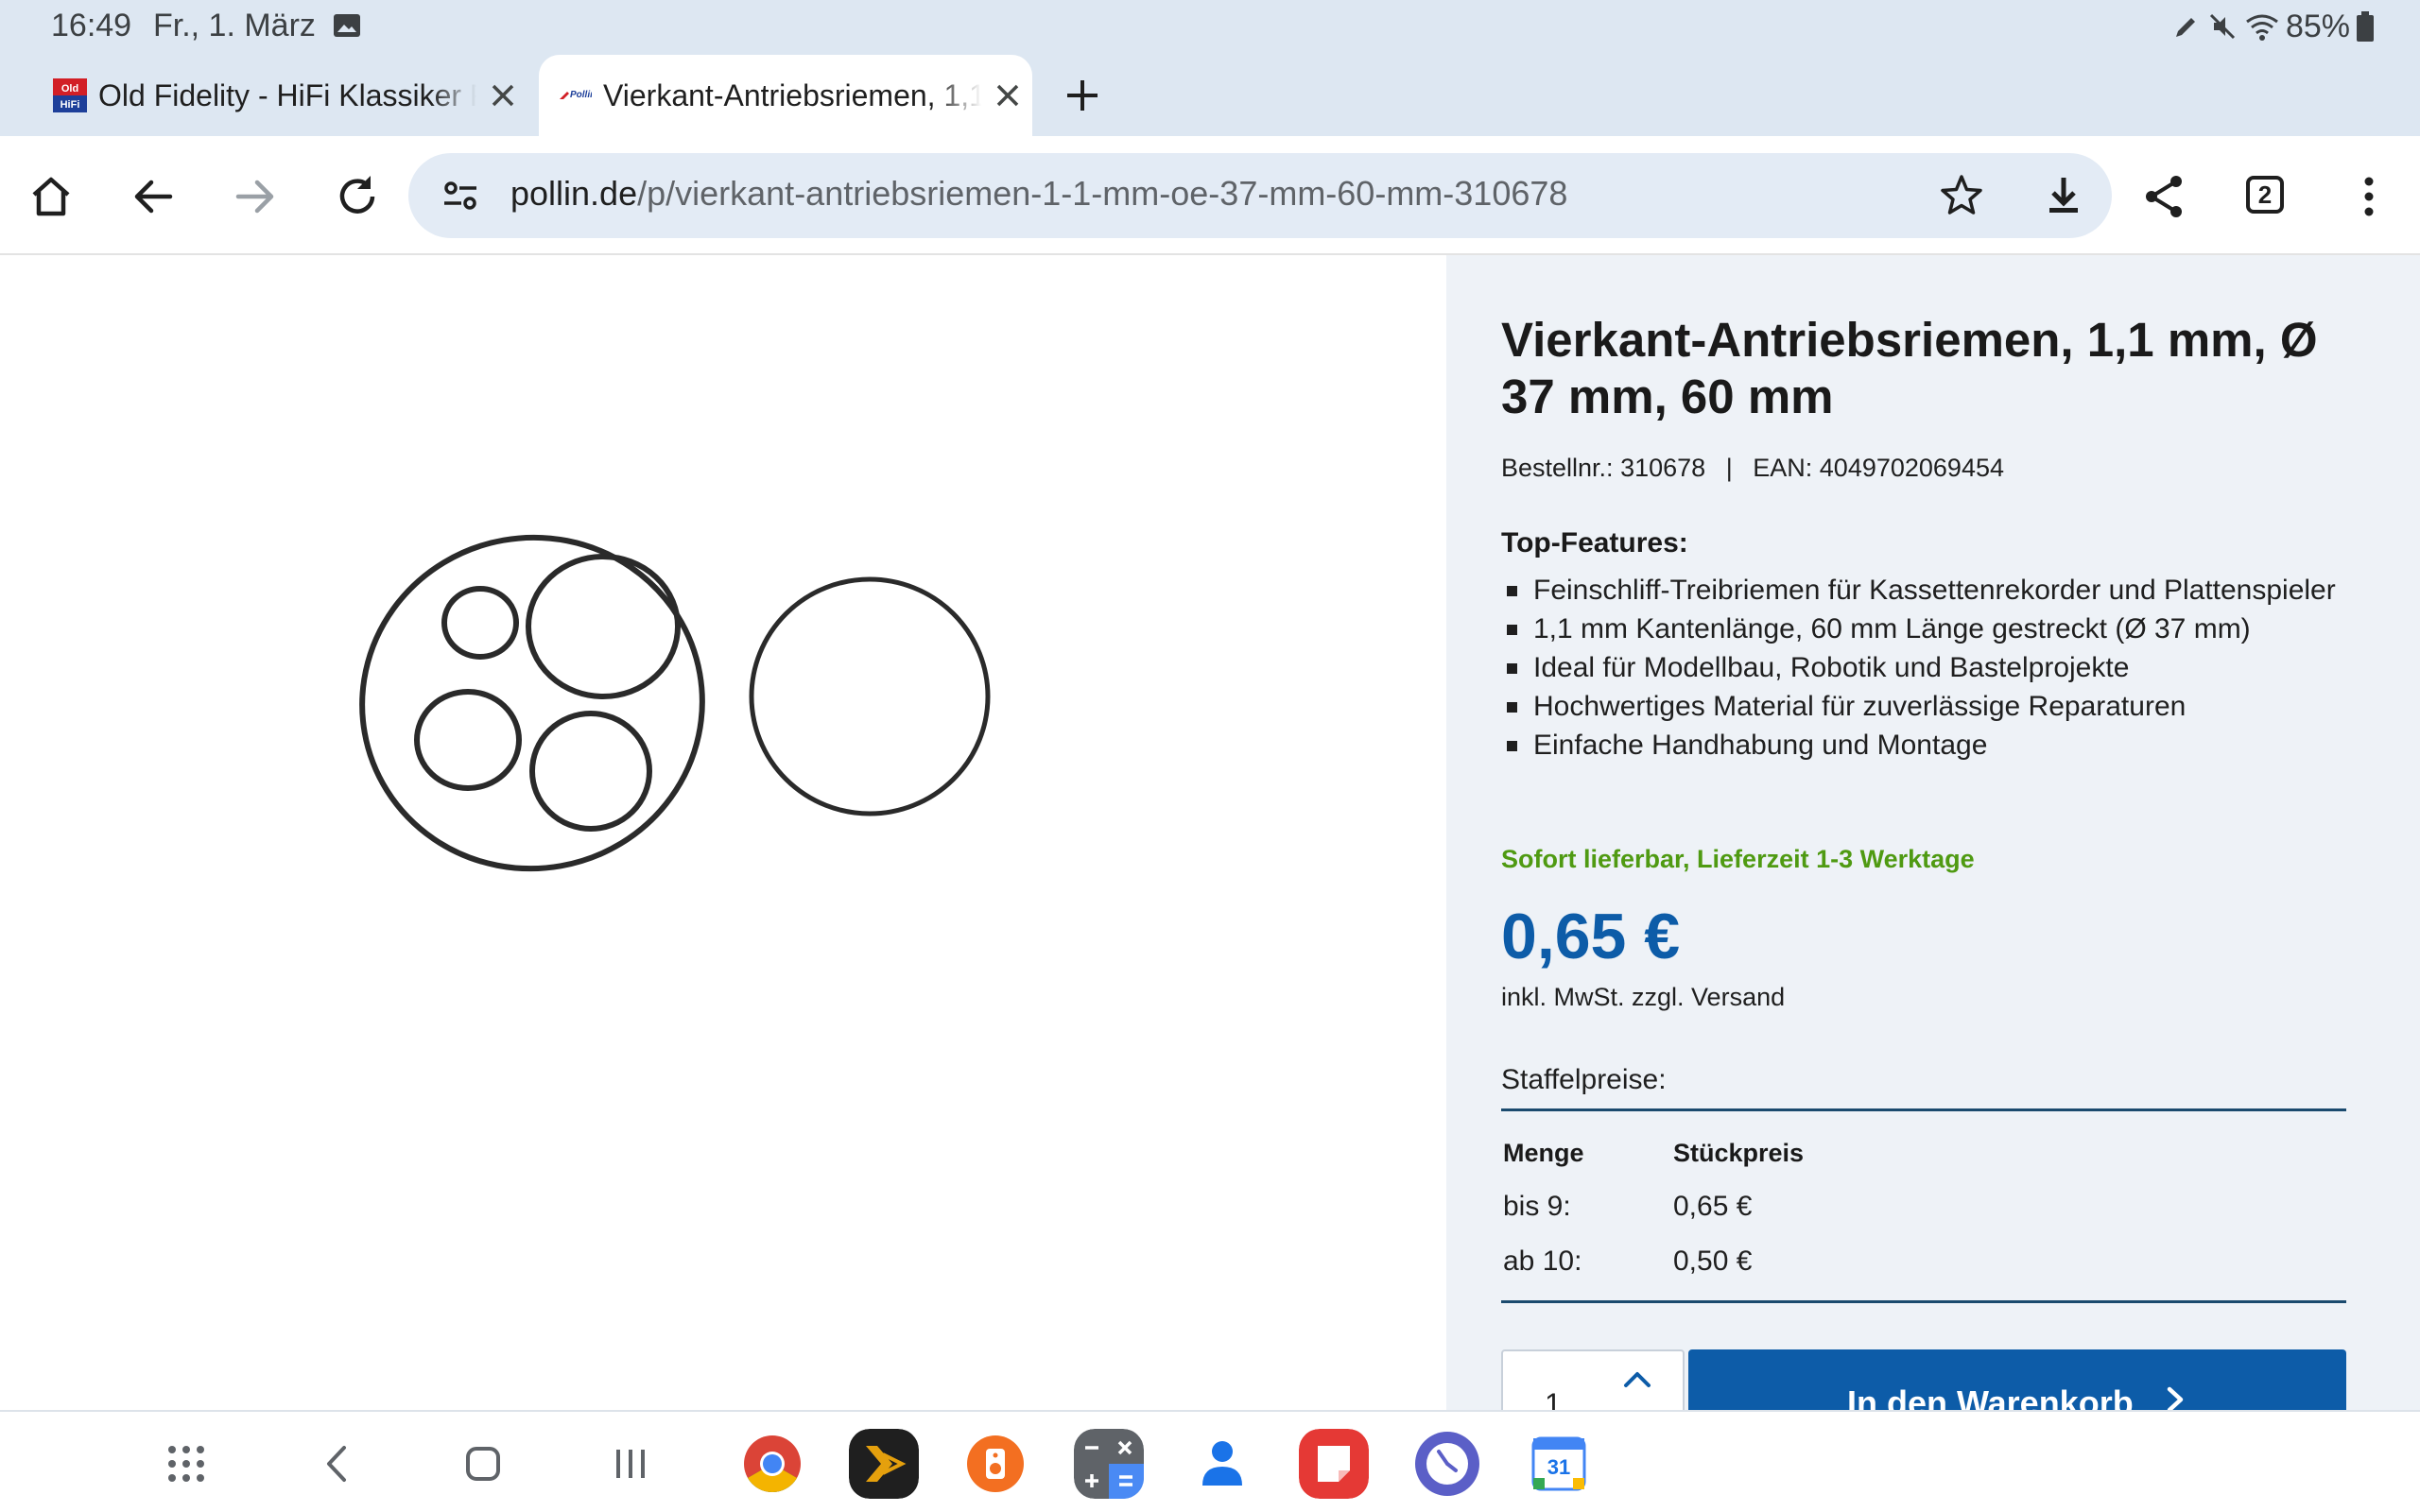 The height and width of the screenshot is (1512, 2420). I want to click on wifi-icon, so click(2262, 27).